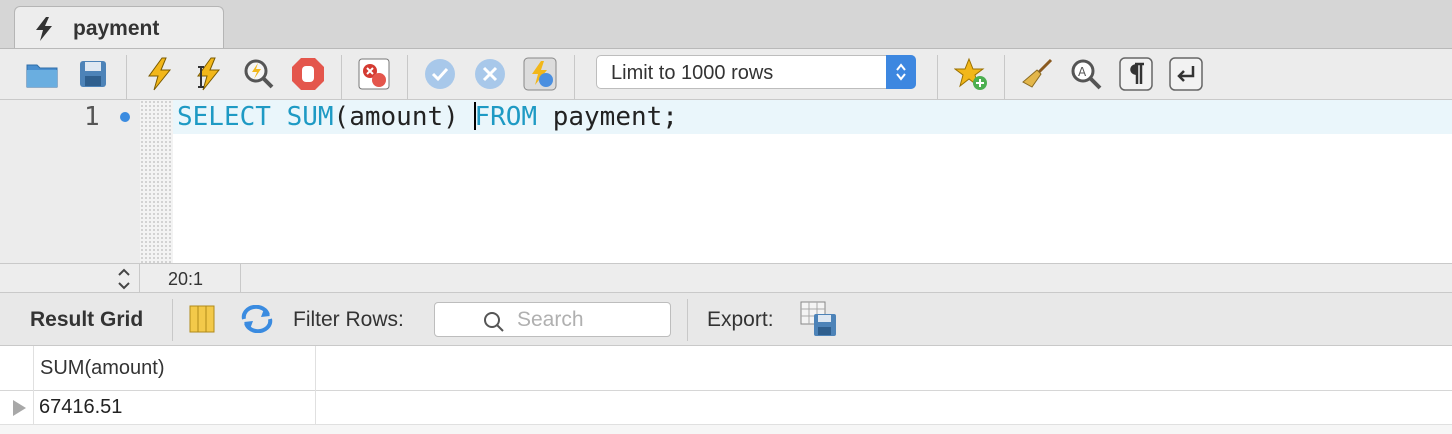 Image resolution: width=1452 pixels, height=434 pixels. I want to click on sql-table: payment;, so click(607, 117).